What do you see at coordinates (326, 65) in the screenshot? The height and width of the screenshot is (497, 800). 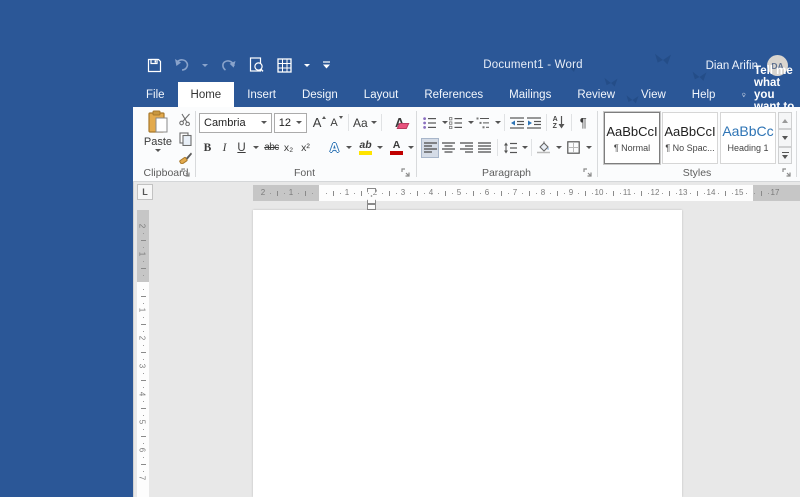 I see `customize-quick-access-icon` at bounding box center [326, 65].